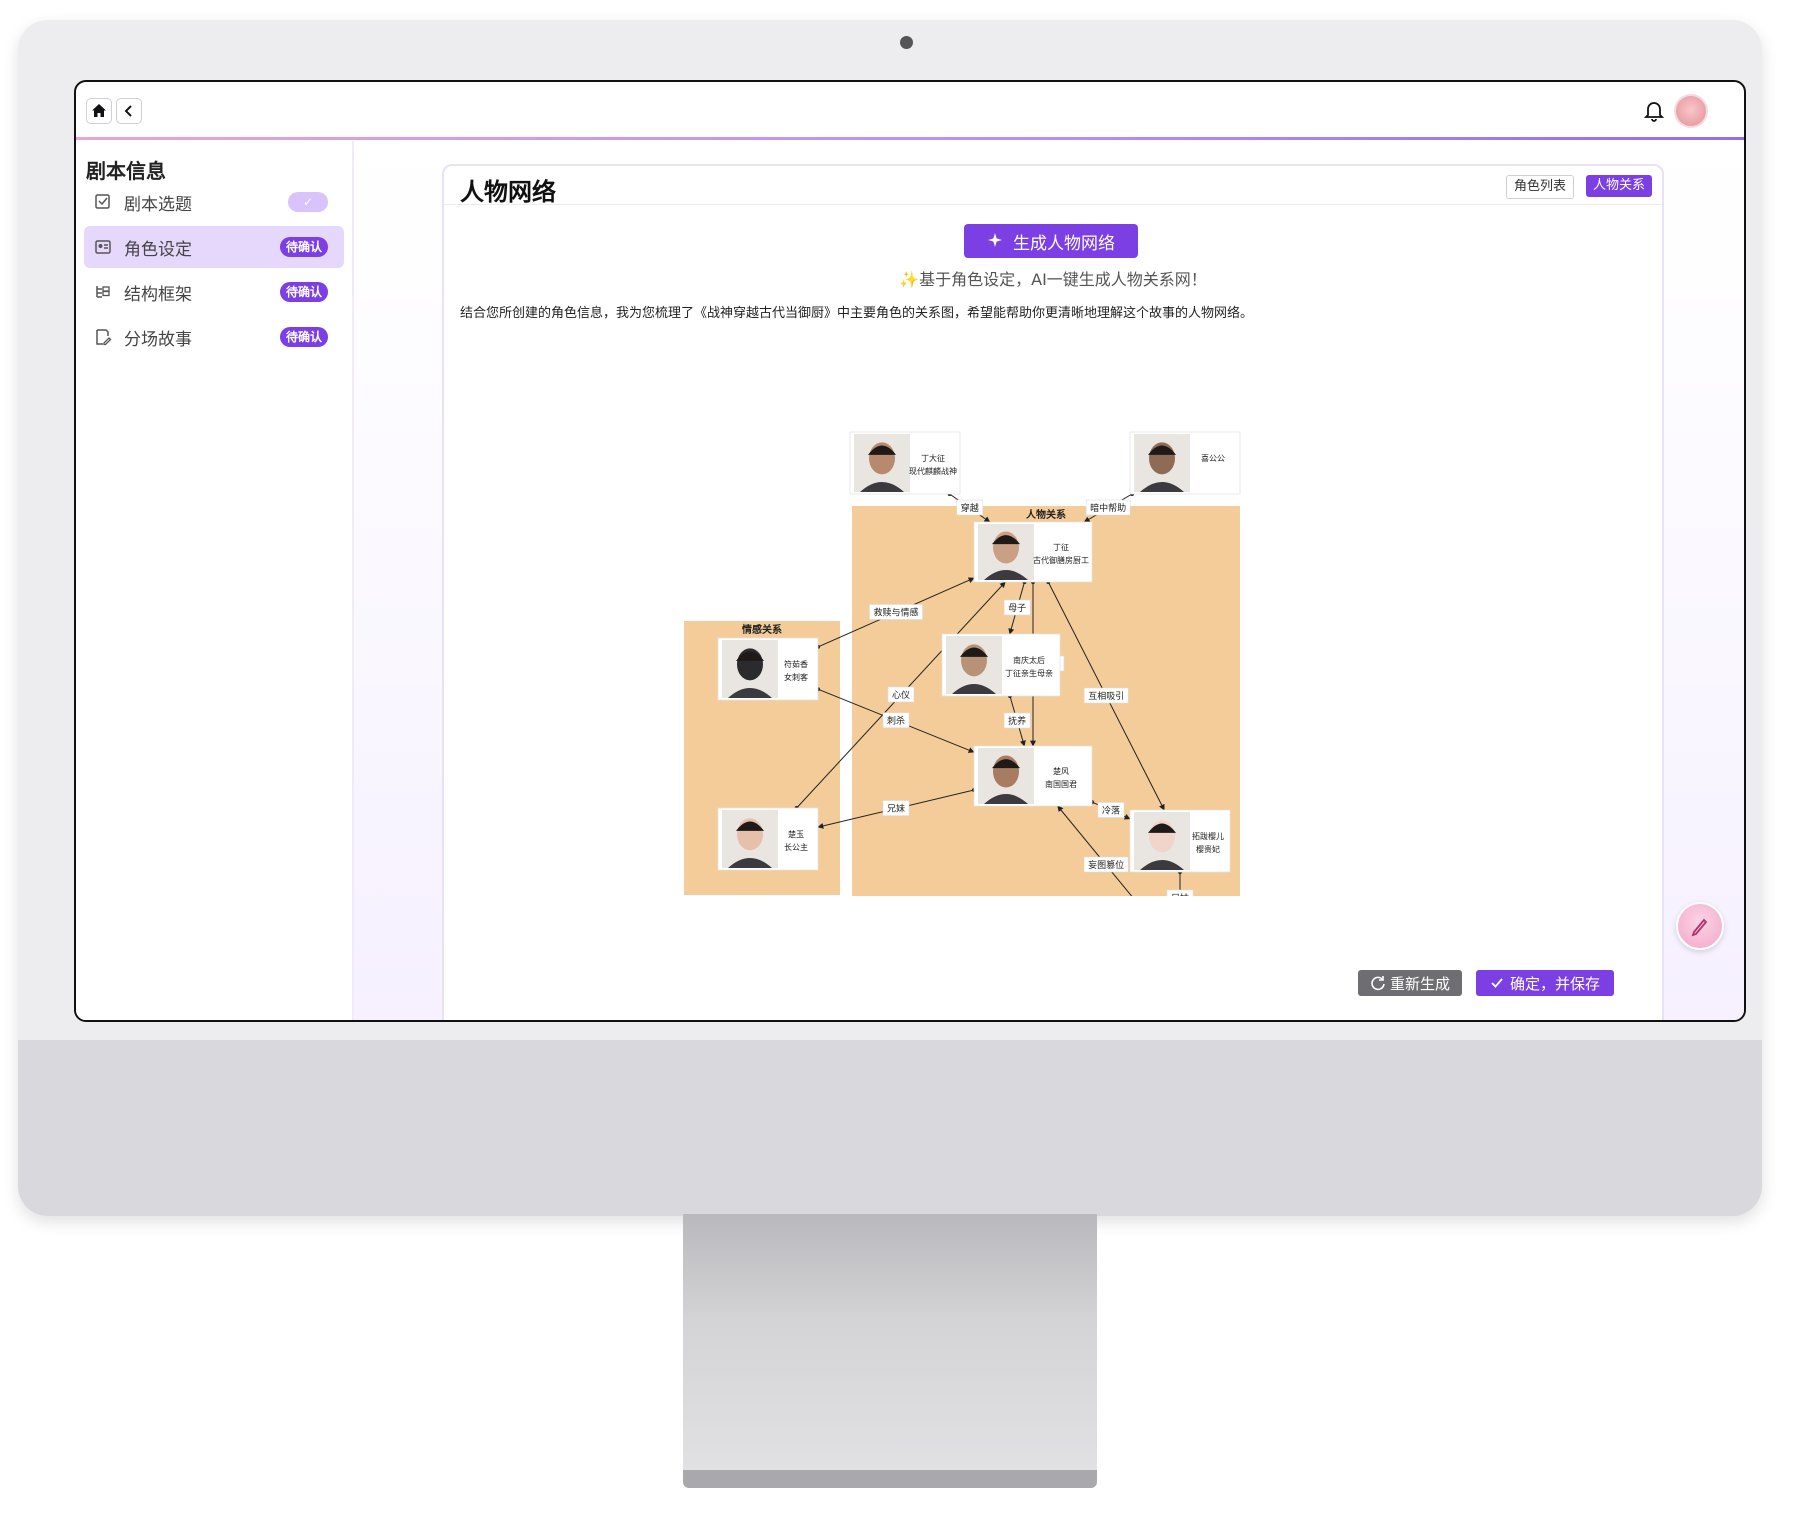  What do you see at coordinates (890, 1479) in the screenshot?
I see `monitor-stand-foot` at bounding box center [890, 1479].